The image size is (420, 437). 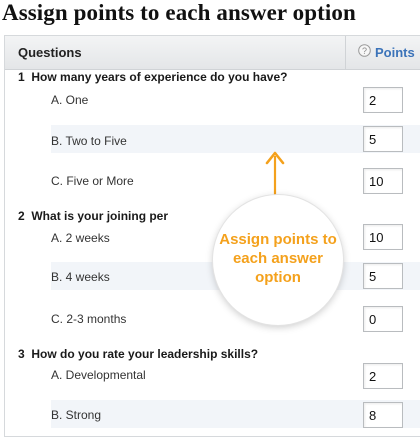 I want to click on question-number: 2, so click(x=21, y=216).